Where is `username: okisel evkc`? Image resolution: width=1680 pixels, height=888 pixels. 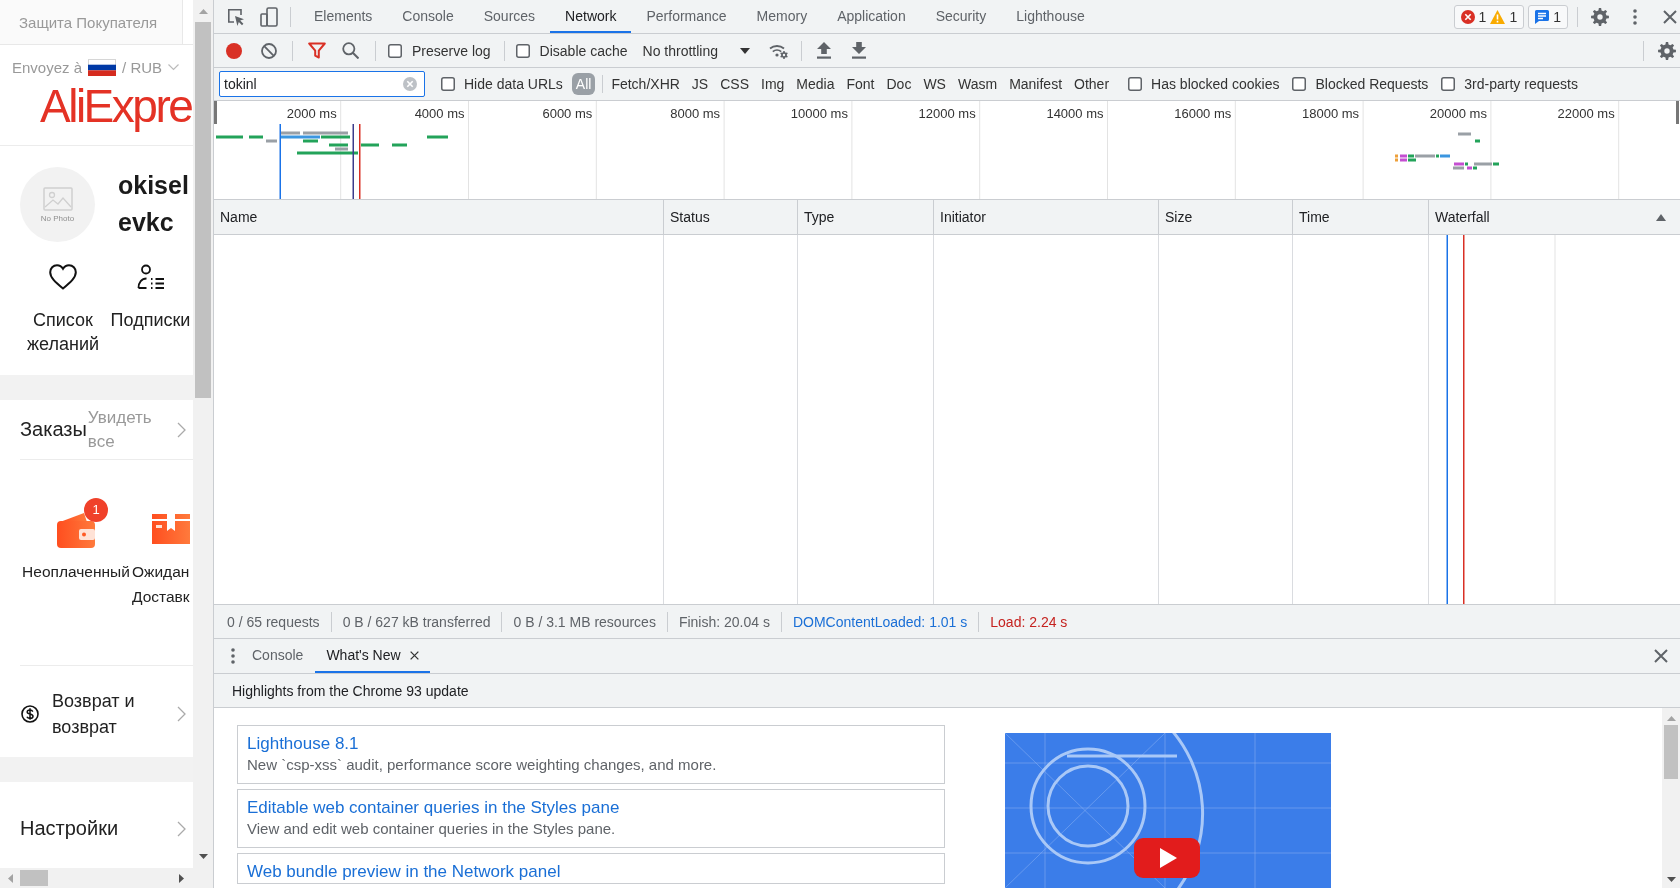
username: okisel evkc is located at coordinates (154, 204).